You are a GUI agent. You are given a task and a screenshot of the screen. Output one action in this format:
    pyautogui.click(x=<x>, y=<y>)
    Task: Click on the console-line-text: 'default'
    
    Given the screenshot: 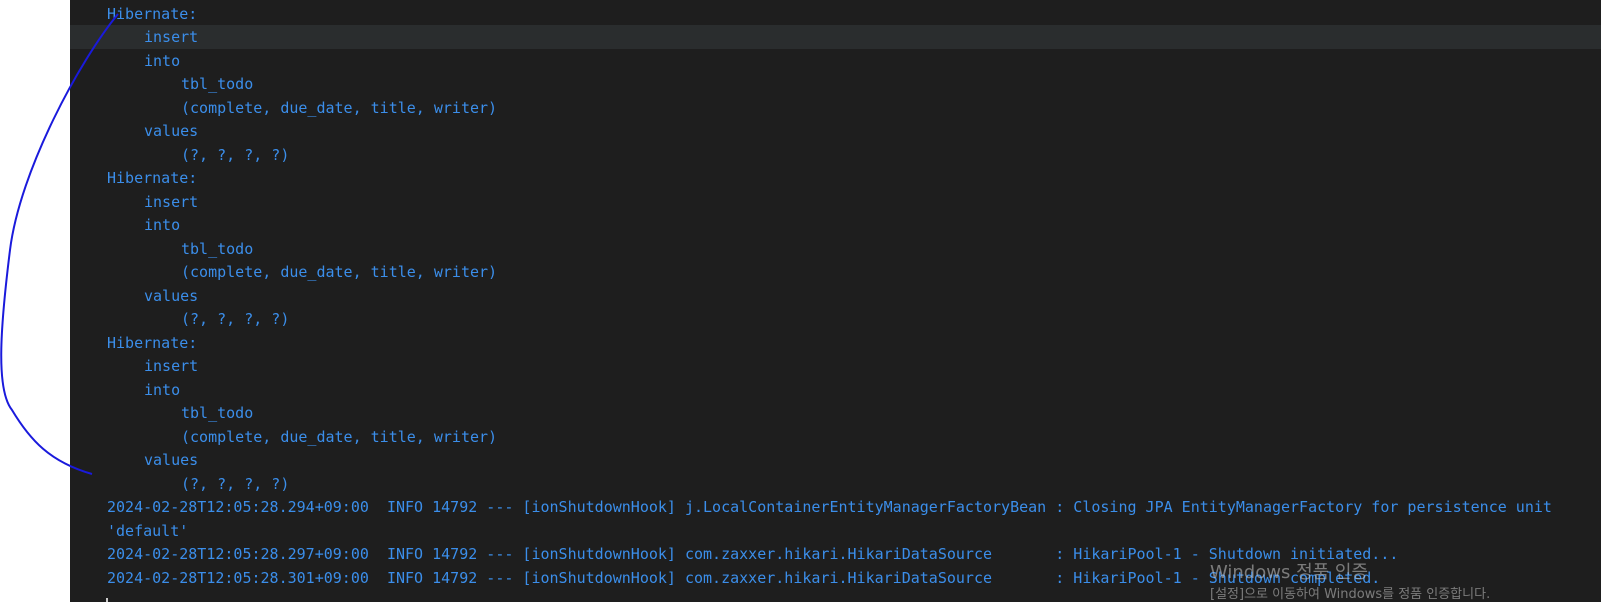 What is the action you would take?
    pyautogui.click(x=148, y=530)
    